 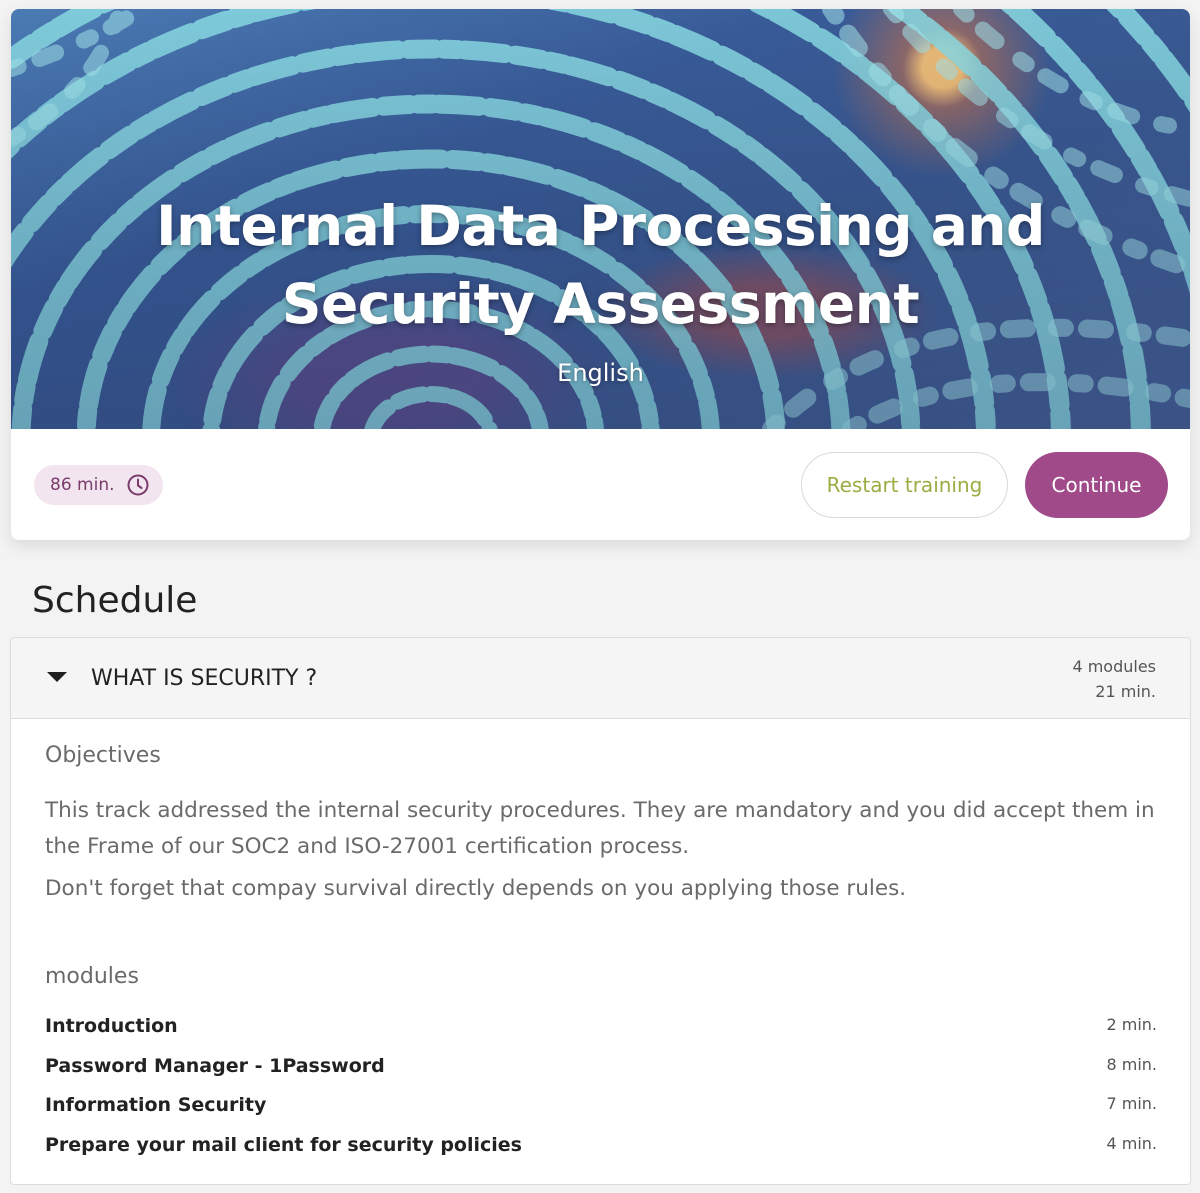 What do you see at coordinates (82, 485) in the screenshot?
I see `duration-text: 86 min.` at bounding box center [82, 485].